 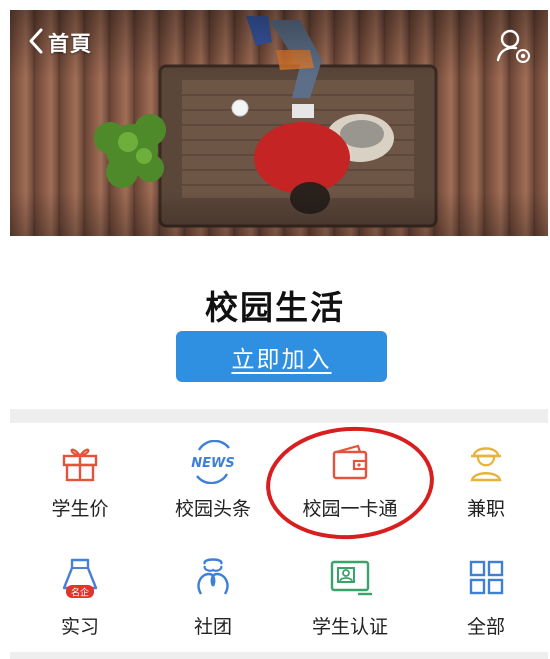 I want to click on user-settings-icon, so click(x=513, y=46).